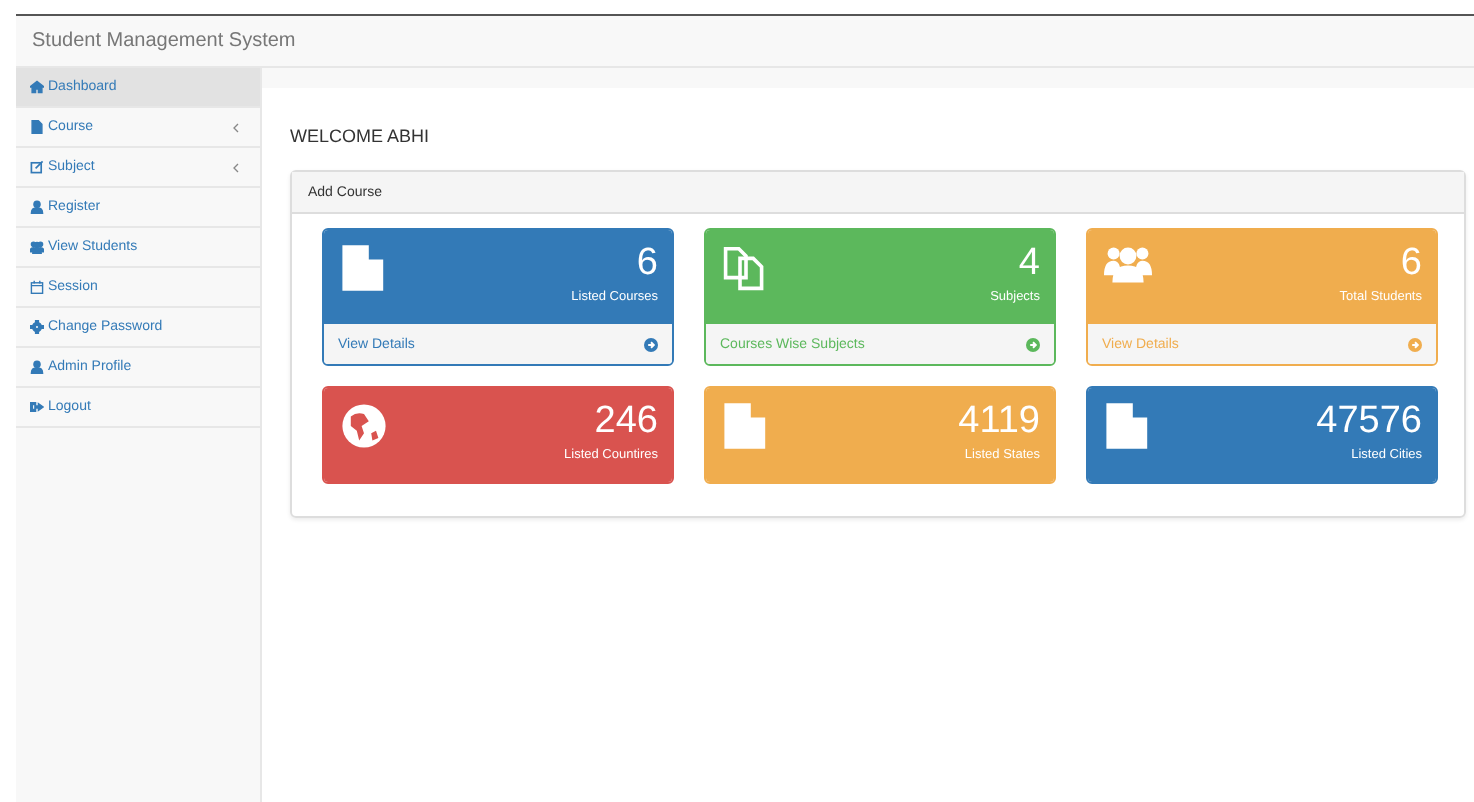 The height and width of the screenshot is (802, 1474). What do you see at coordinates (999, 422) in the screenshot?
I see `stat-value: 4119` at bounding box center [999, 422].